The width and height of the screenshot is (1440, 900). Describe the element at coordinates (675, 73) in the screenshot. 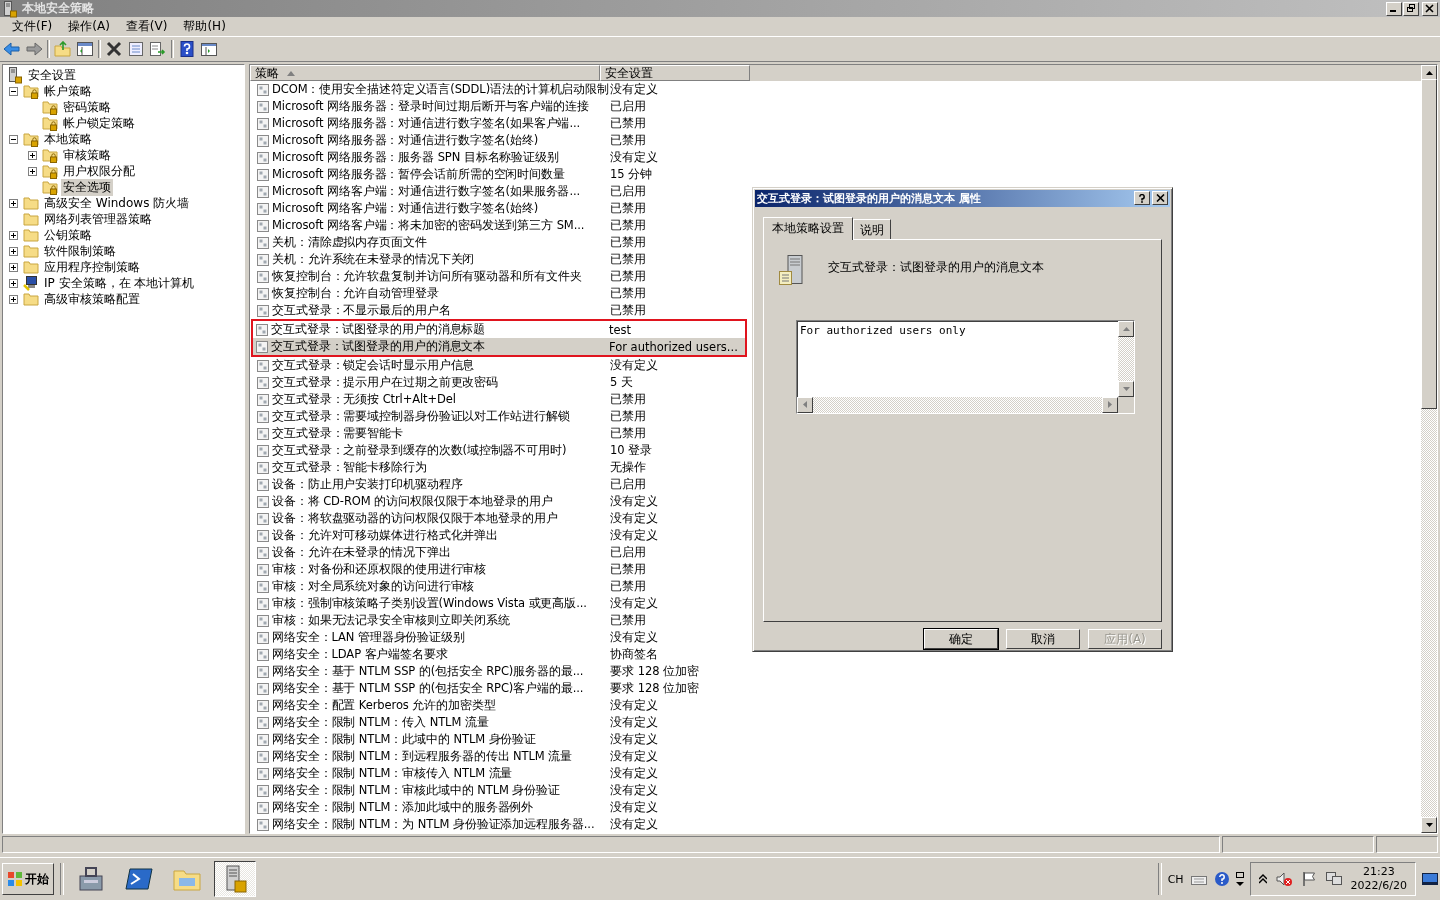

I see `column-header: 安全设置` at that location.